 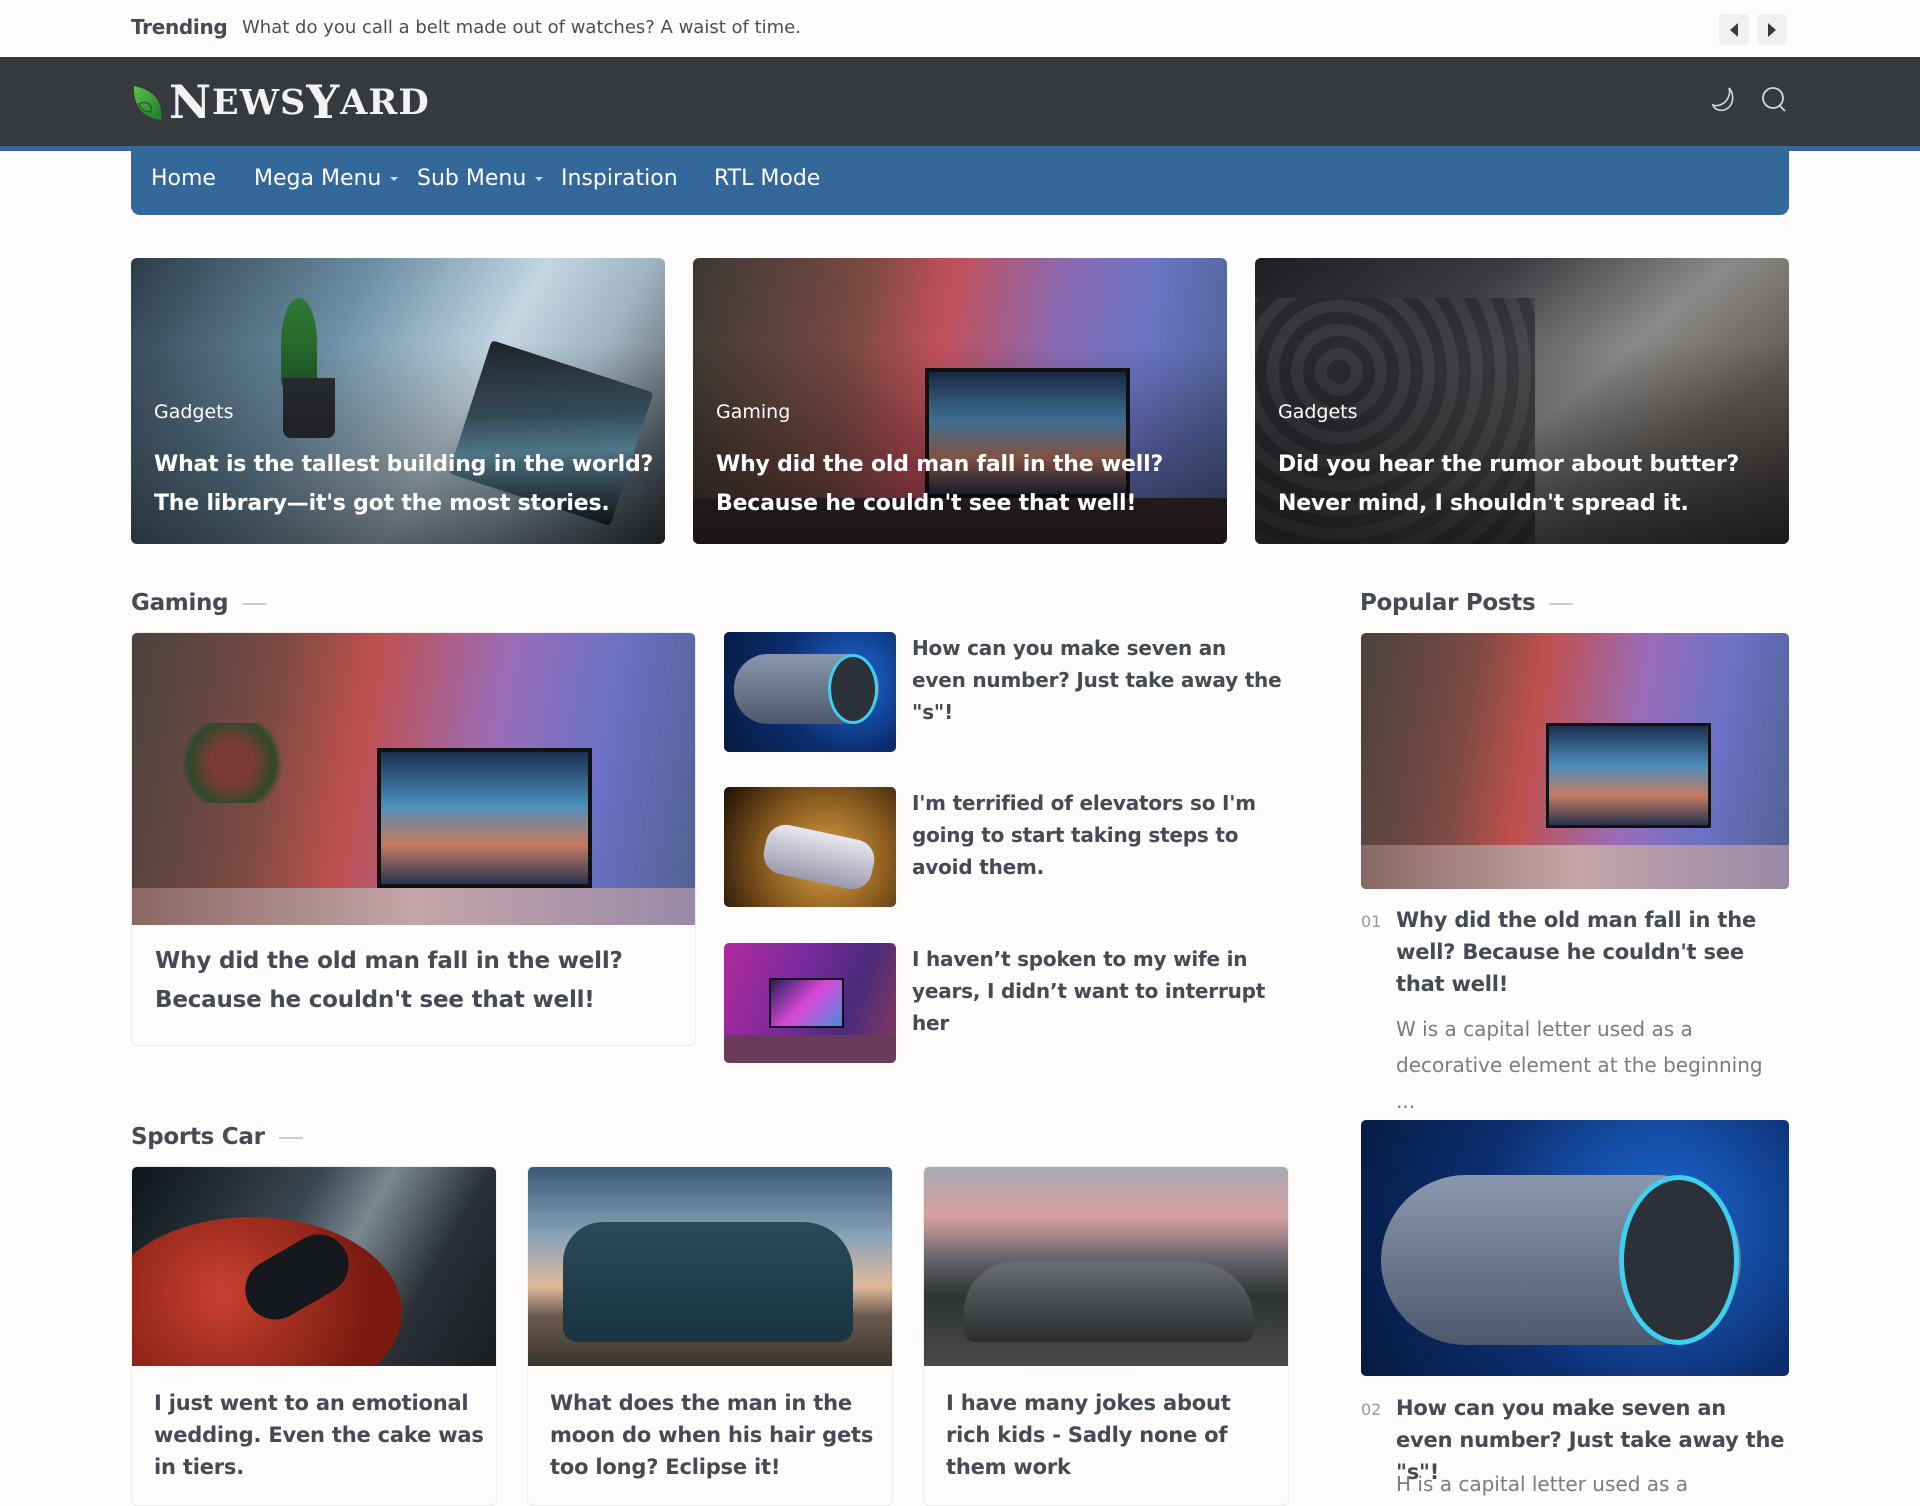 What do you see at coordinates (1371, 921) in the screenshot?
I see `post-rank: 01` at bounding box center [1371, 921].